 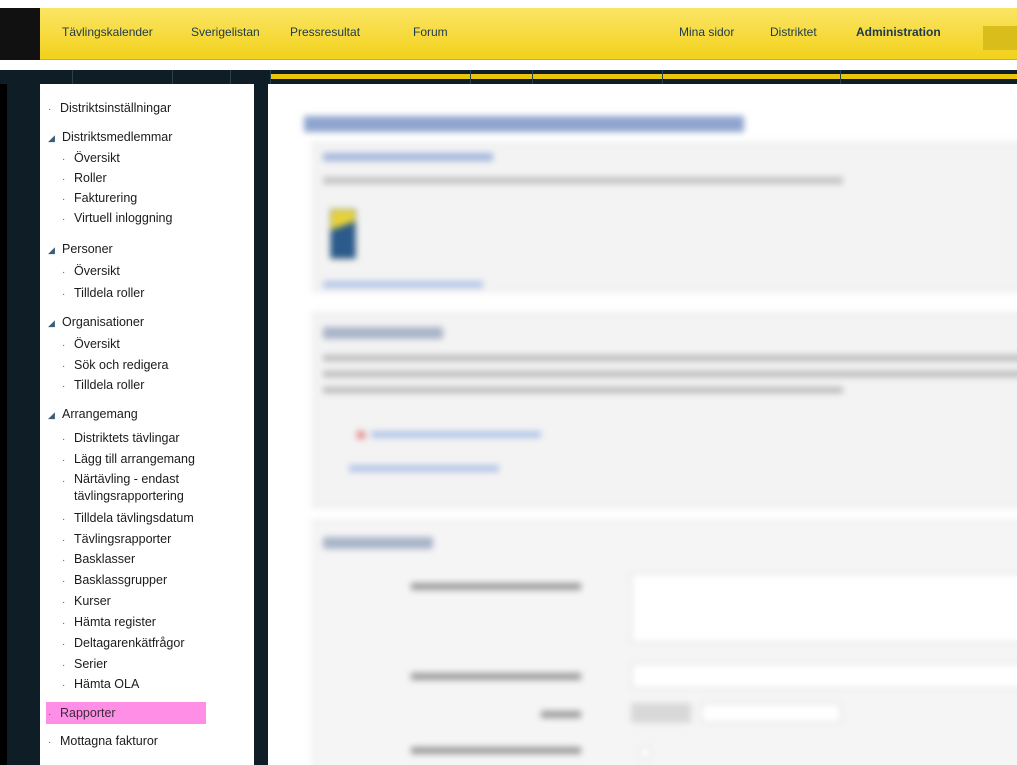 I want to click on sidebar-item-label: Basklassgrupper, so click(x=121, y=580).